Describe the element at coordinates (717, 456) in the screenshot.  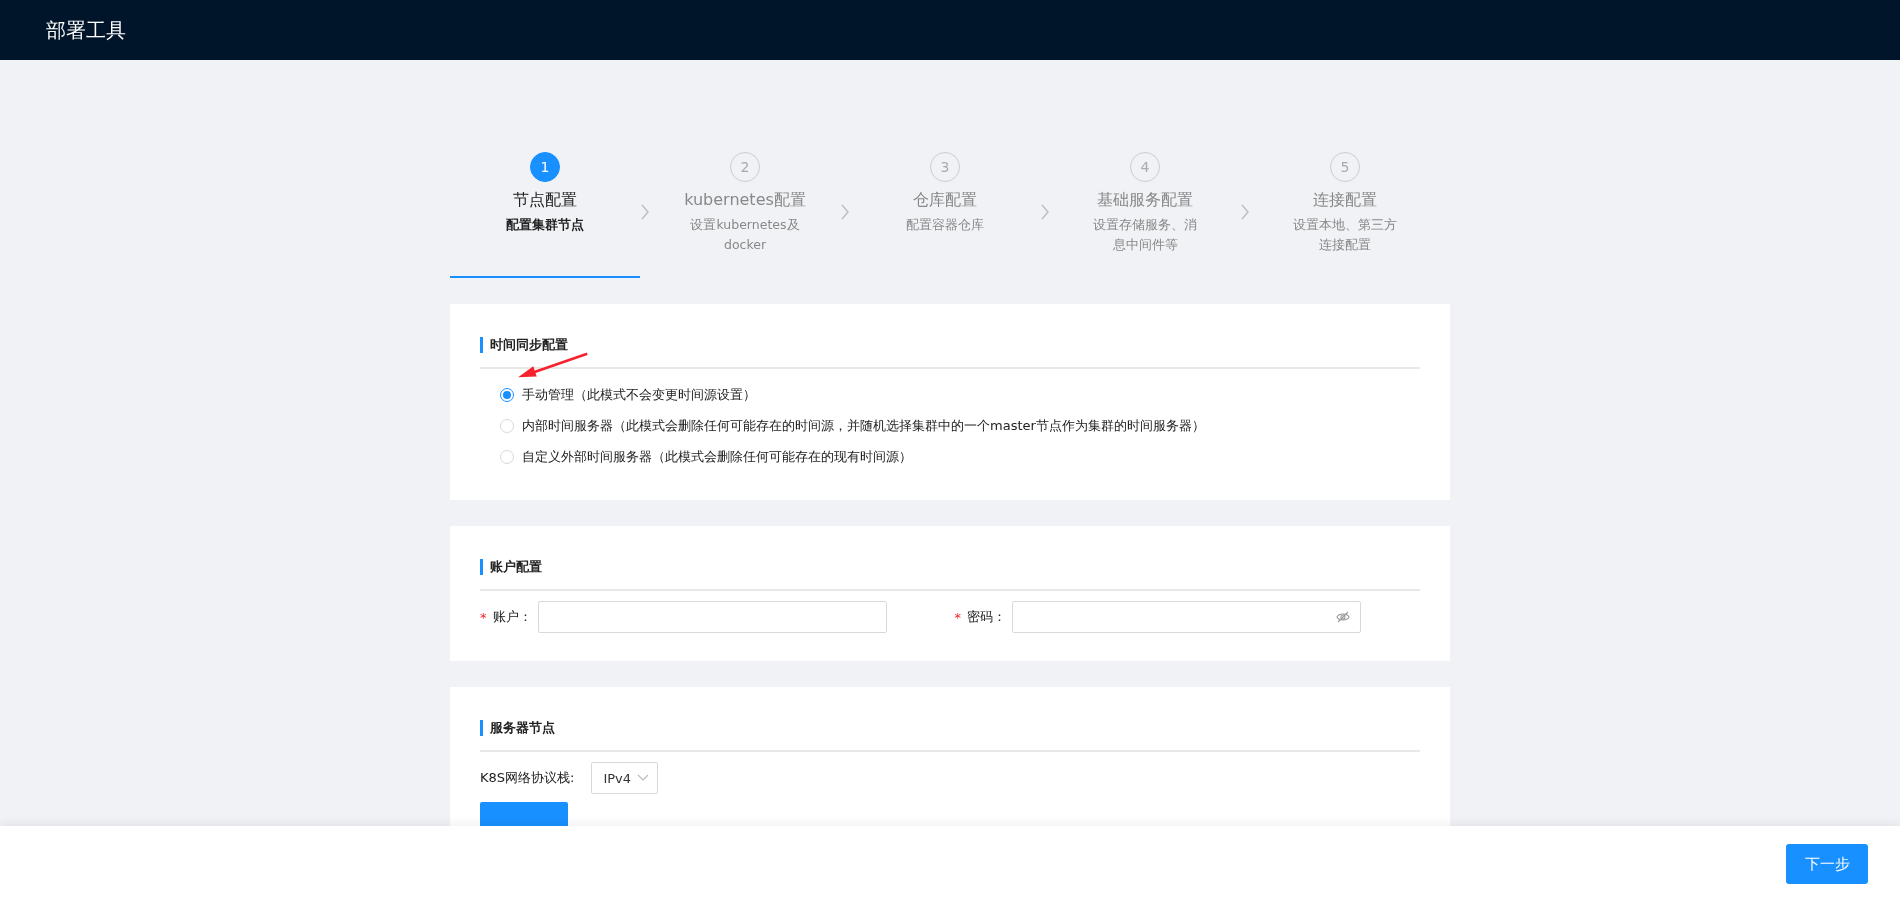
I see `option-label: 自定义外部时间服务器（此模式会删除任何可能存在的现有时间源）` at that location.